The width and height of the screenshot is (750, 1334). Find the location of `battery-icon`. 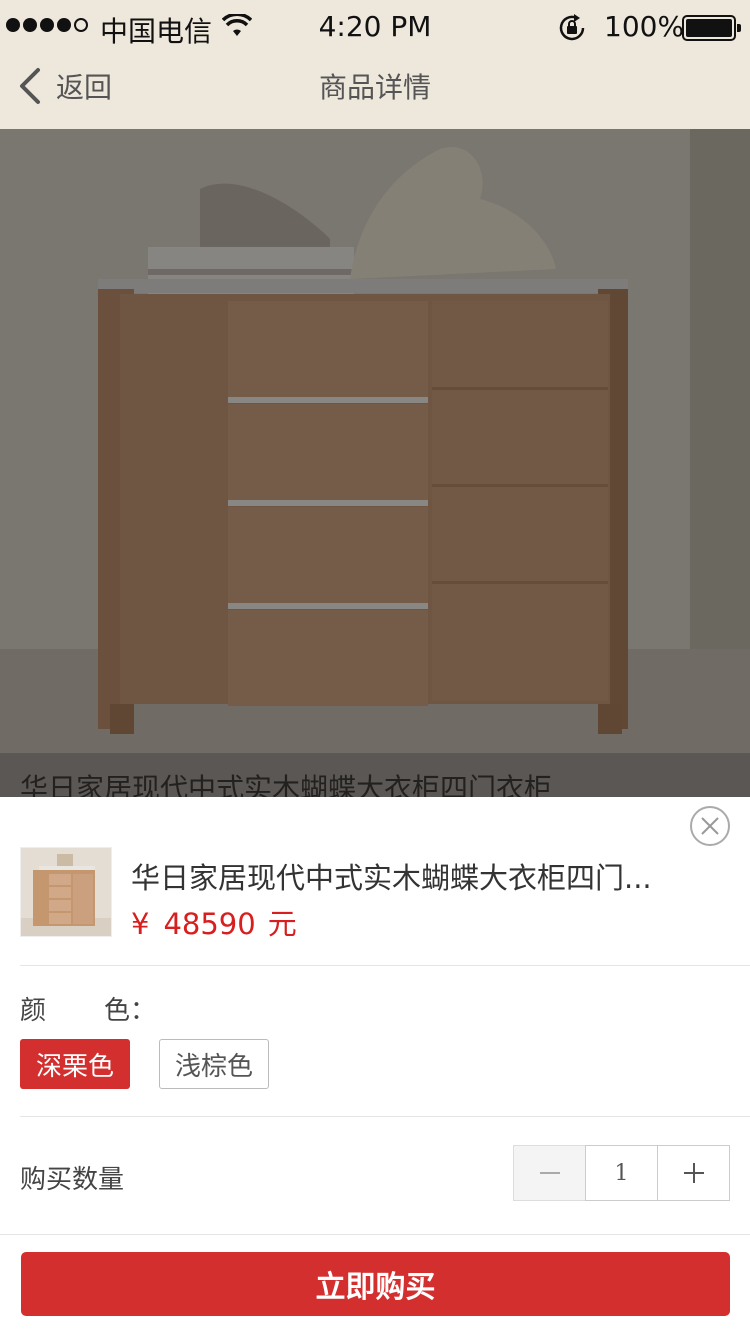

battery-icon is located at coordinates (711, 28).